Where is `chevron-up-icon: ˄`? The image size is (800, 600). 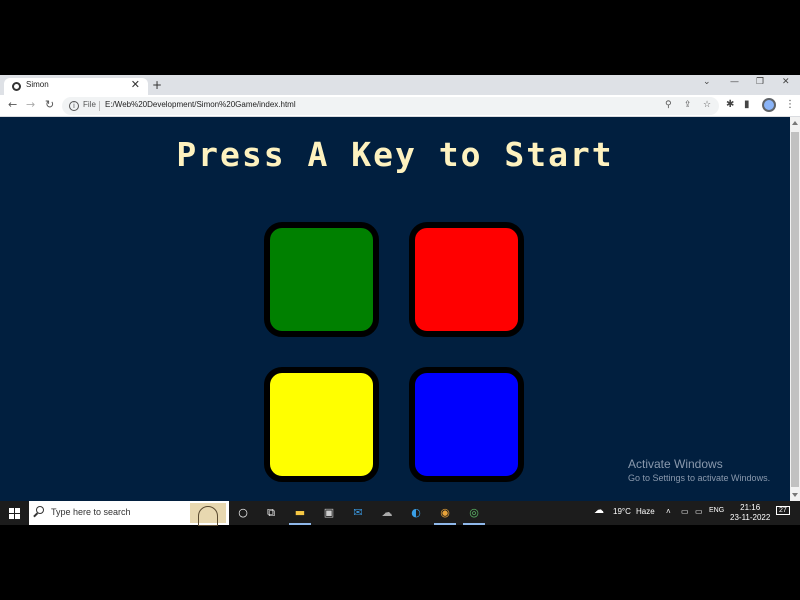 chevron-up-icon: ˄ is located at coordinates (668, 511).